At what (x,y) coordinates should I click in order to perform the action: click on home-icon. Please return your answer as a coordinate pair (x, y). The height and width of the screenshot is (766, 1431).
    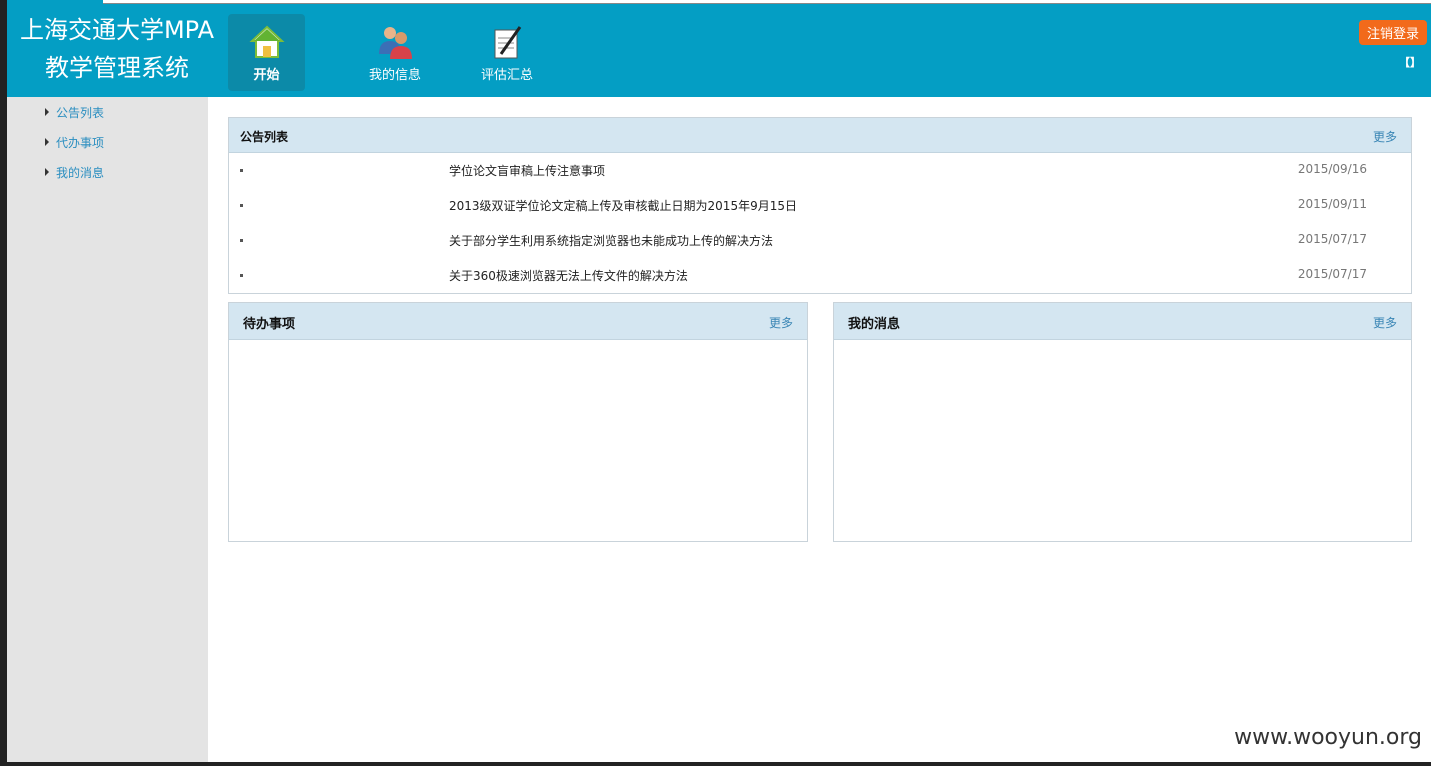
    Looking at the image, I should click on (266, 41).